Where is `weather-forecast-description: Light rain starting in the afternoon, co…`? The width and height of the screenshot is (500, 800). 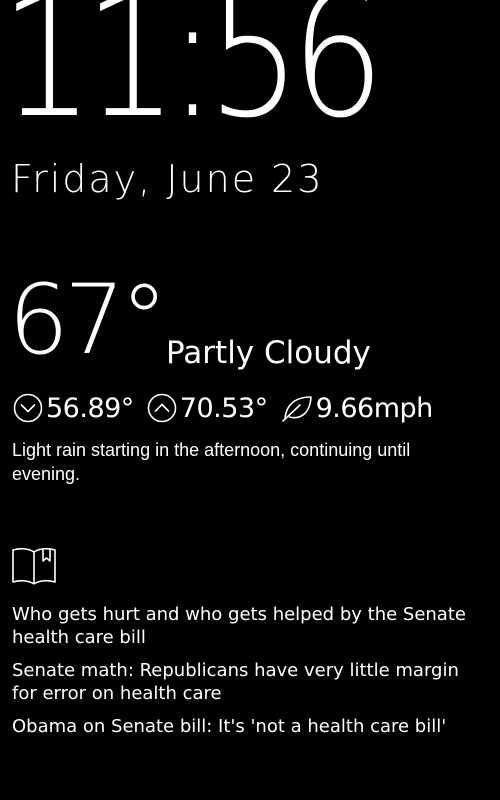 weather-forecast-description: Light rain starting in the afternoon, co… is located at coordinates (211, 462).